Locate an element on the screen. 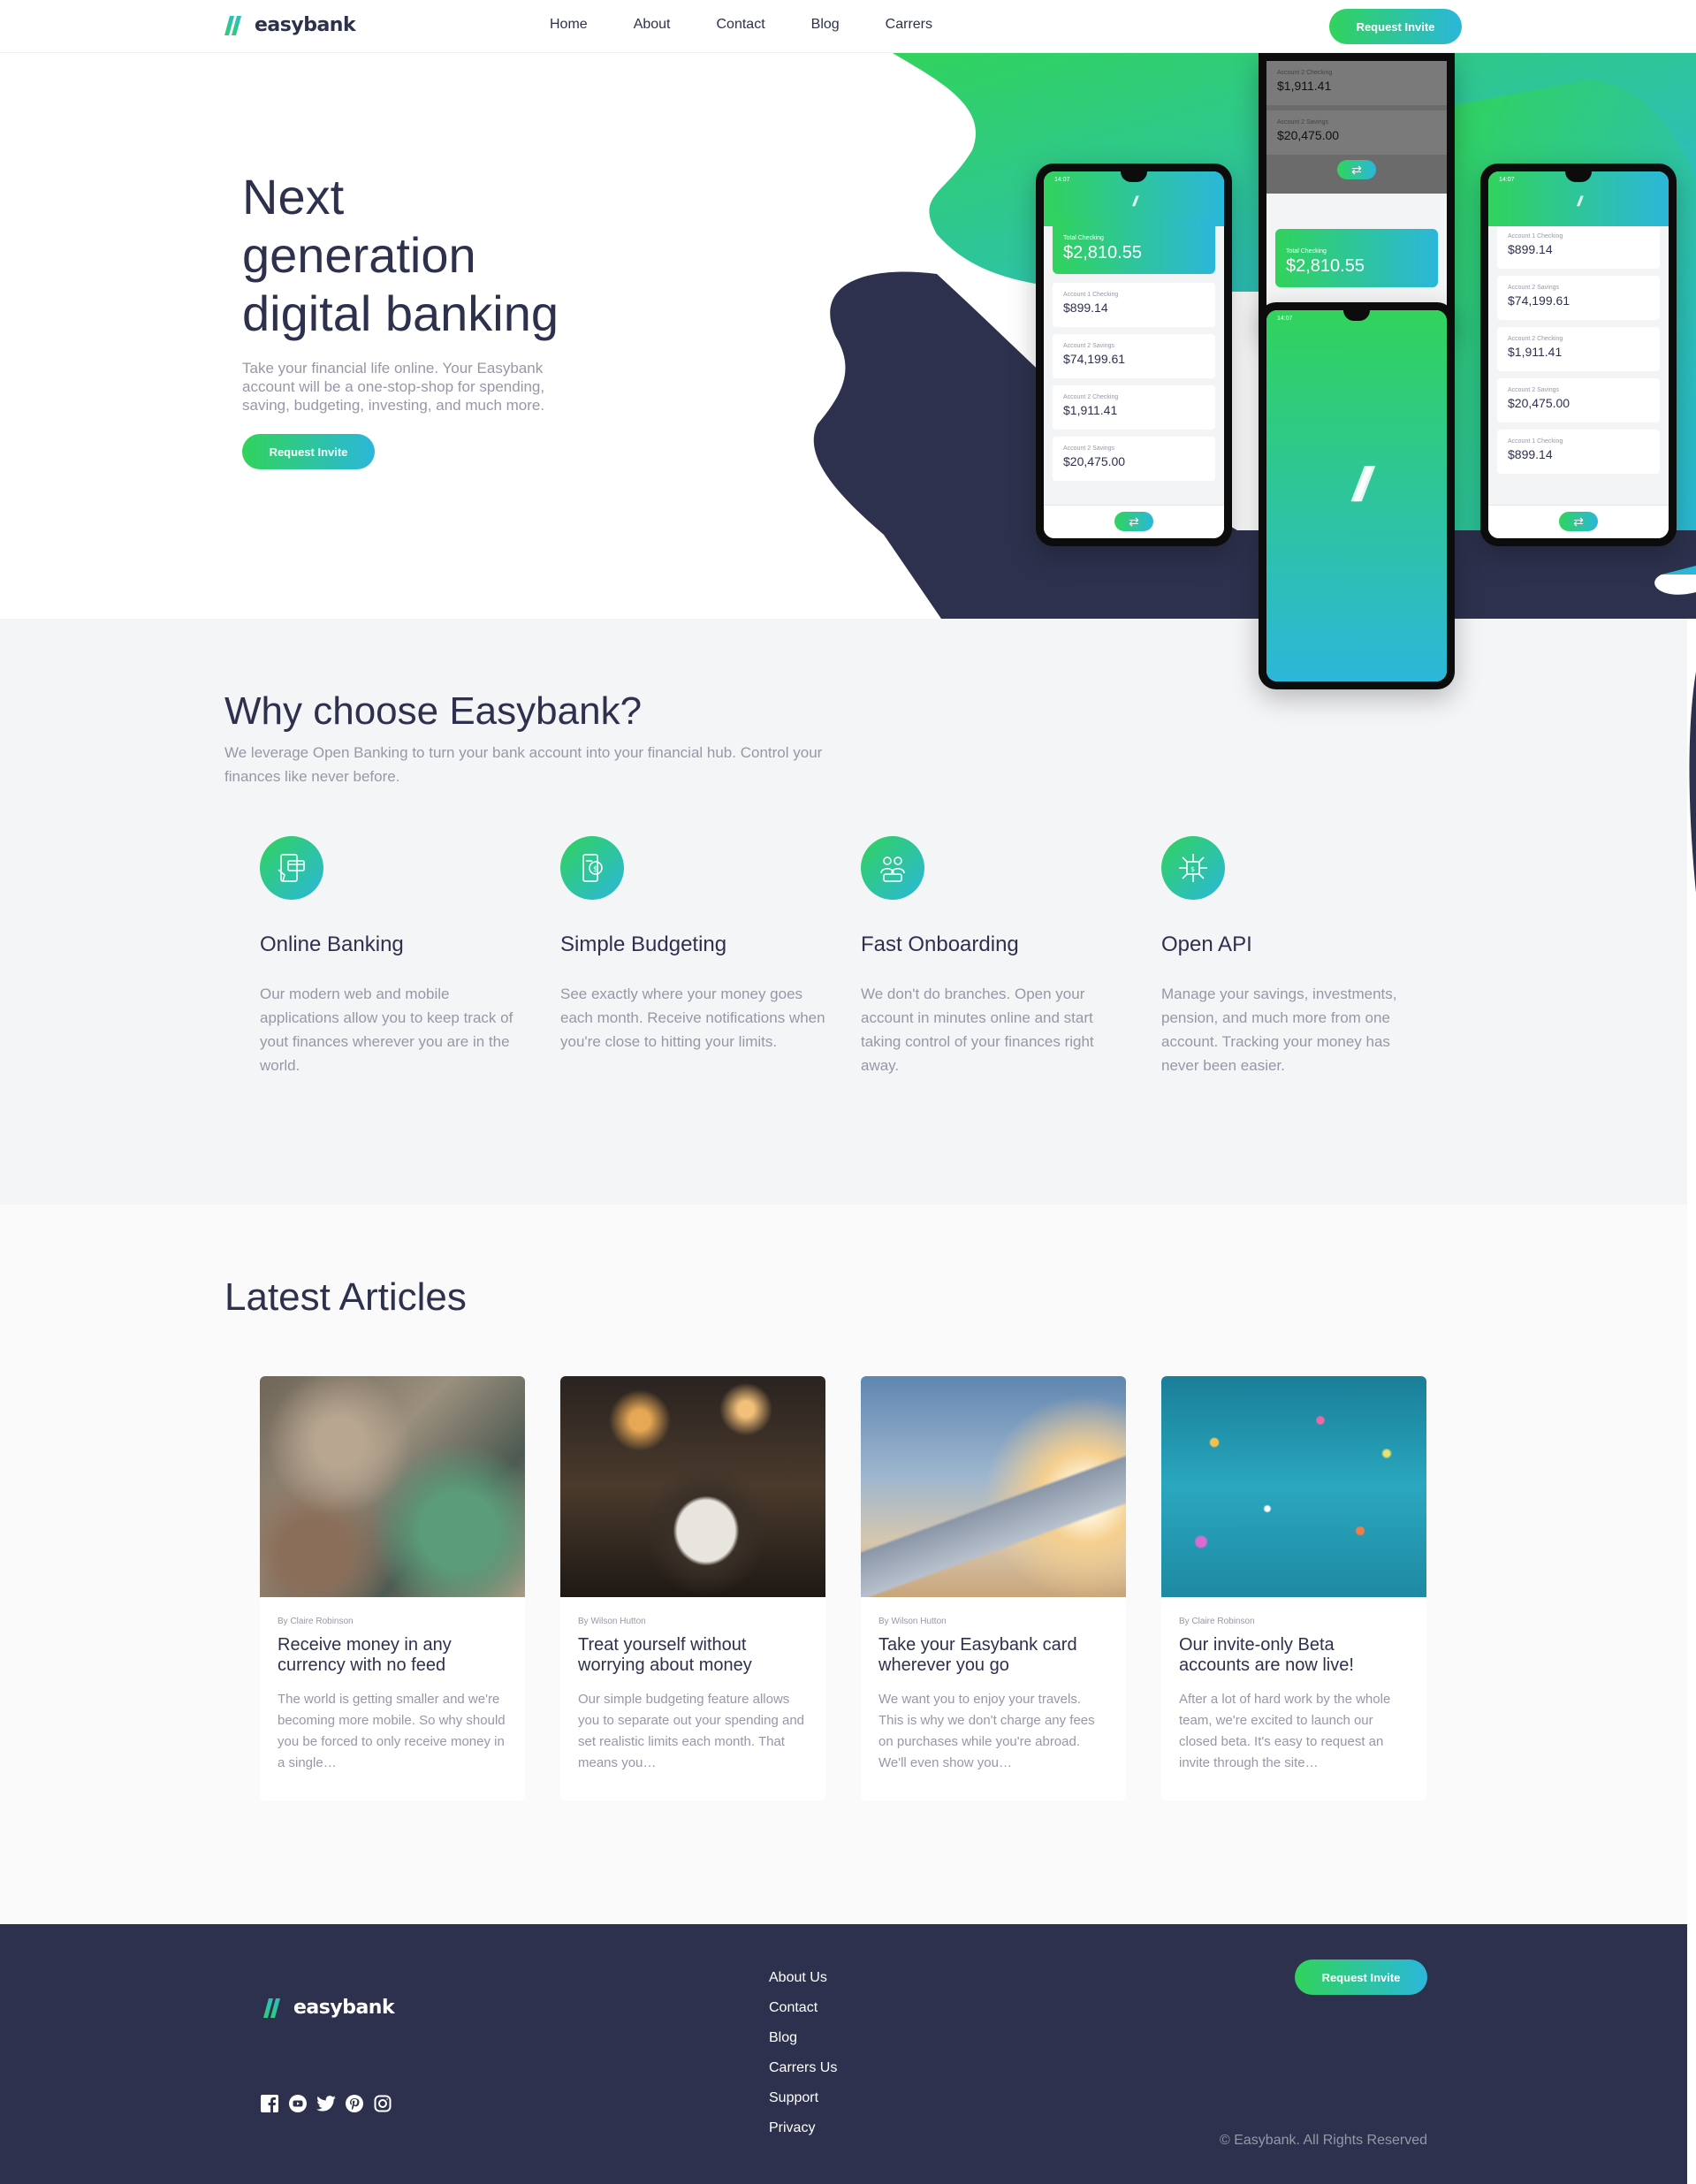  nav-blog: Blog is located at coordinates (825, 25).